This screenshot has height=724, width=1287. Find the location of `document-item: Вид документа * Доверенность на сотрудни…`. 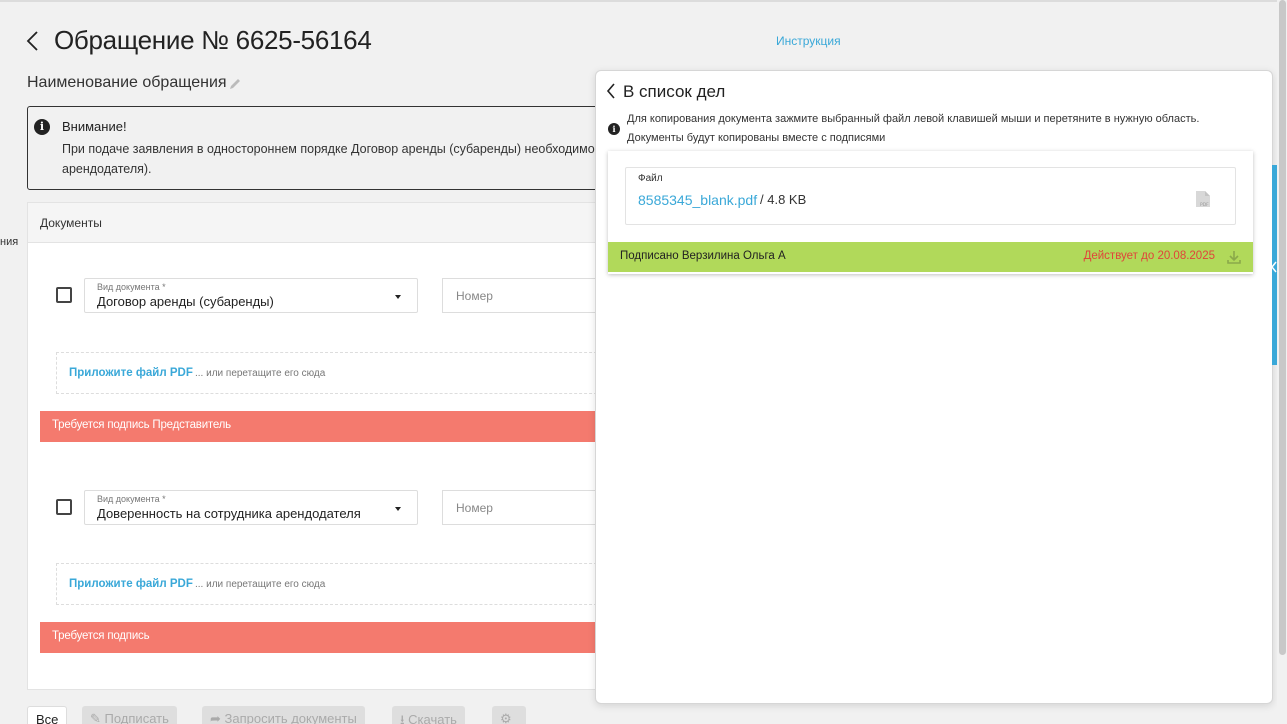

document-item: Вид документа * Доверенность на сотрудни… is located at coordinates (326, 560).